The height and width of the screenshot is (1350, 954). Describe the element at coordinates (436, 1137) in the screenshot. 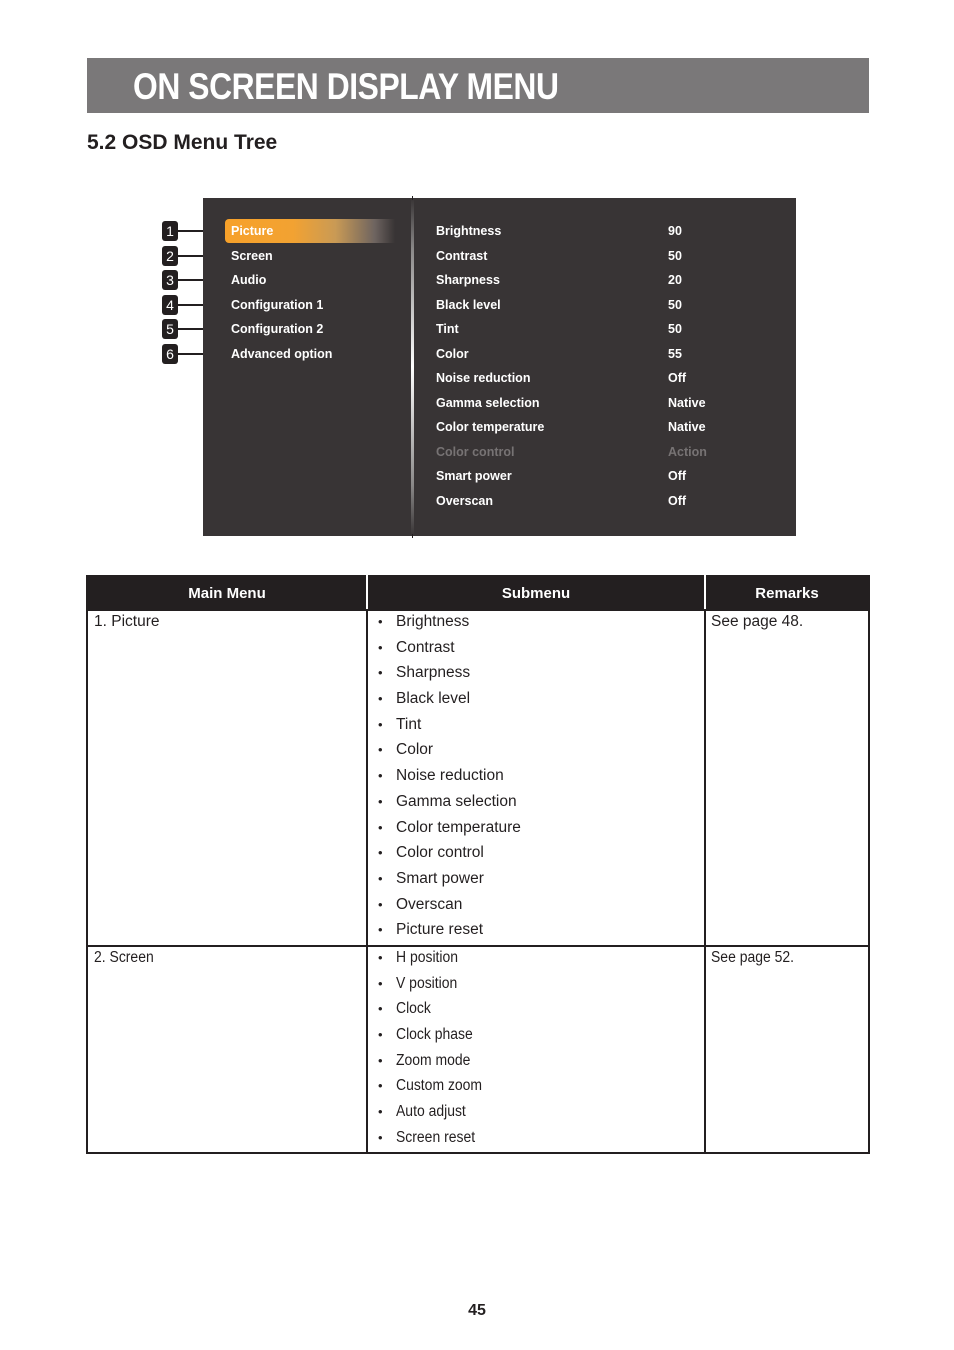

I see `submenu-item-label: Screen reset` at that location.